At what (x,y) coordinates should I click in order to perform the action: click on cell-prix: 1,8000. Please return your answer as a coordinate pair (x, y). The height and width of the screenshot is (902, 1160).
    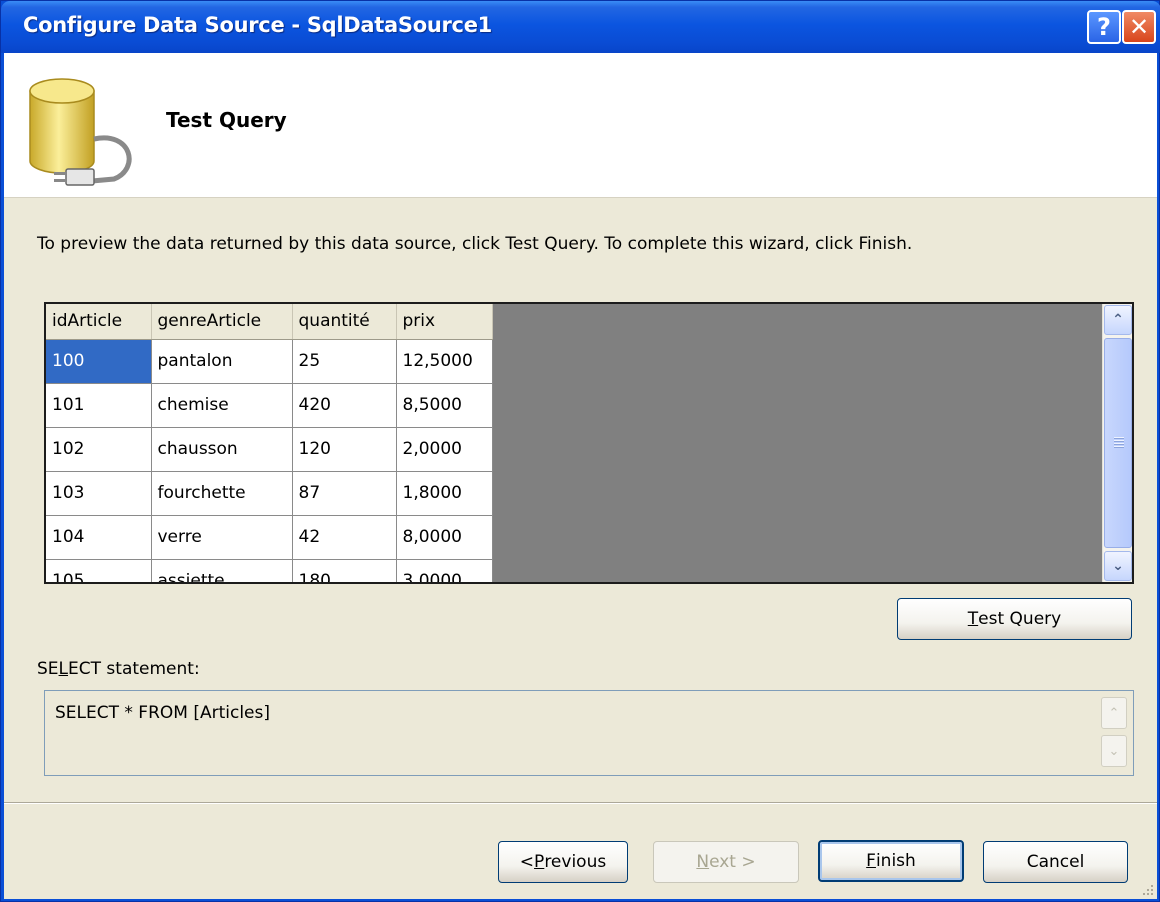
    Looking at the image, I should click on (444, 493).